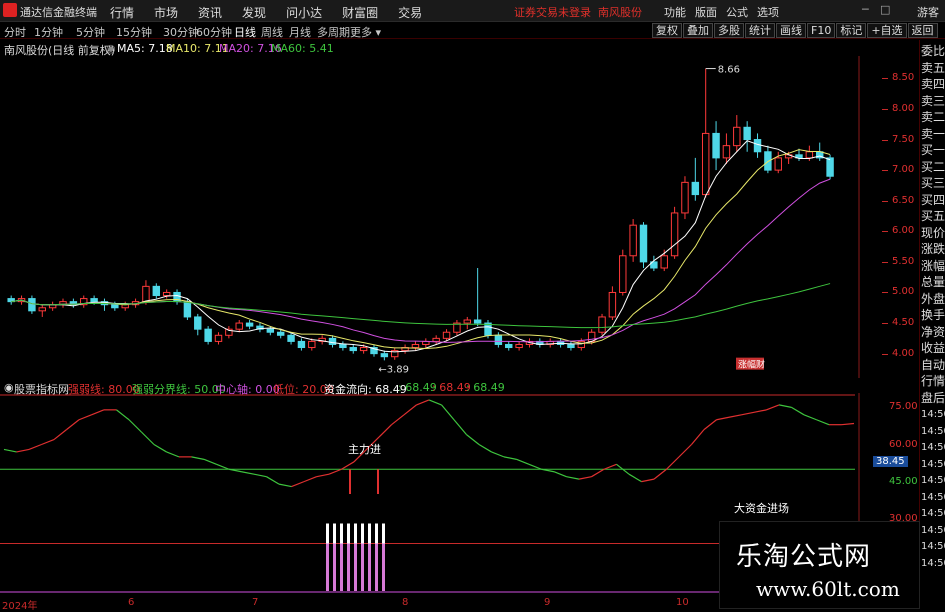 This screenshot has height=612, width=945. What do you see at coordinates (578, 12) in the screenshot?
I see `login-notice: 证券交易未登录 南风股份` at bounding box center [578, 12].